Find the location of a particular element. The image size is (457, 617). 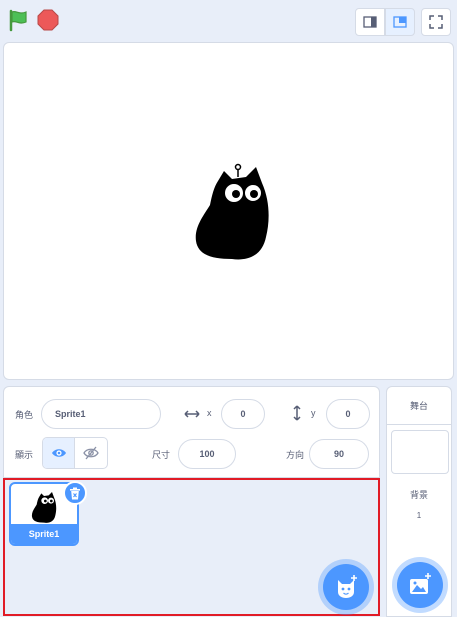

y-label: y is located at coordinates (313, 413).